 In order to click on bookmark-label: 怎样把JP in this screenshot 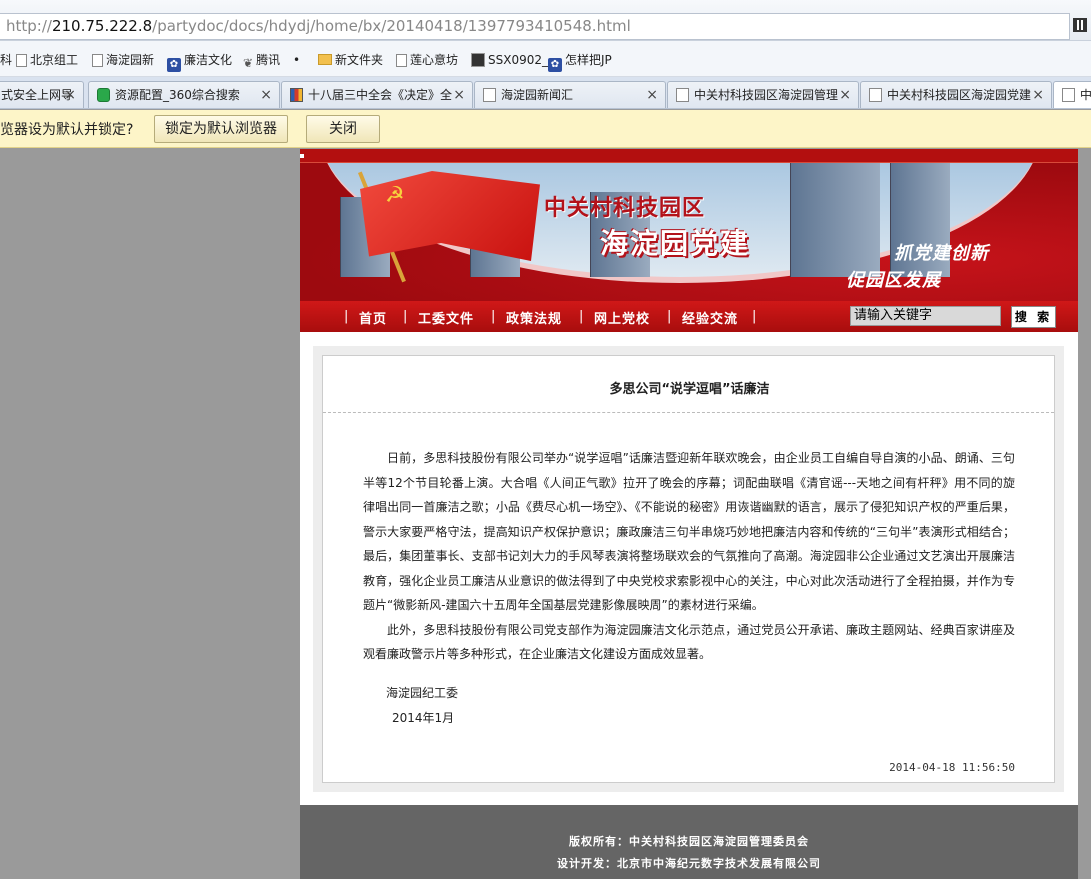, I will do `click(588, 60)`.